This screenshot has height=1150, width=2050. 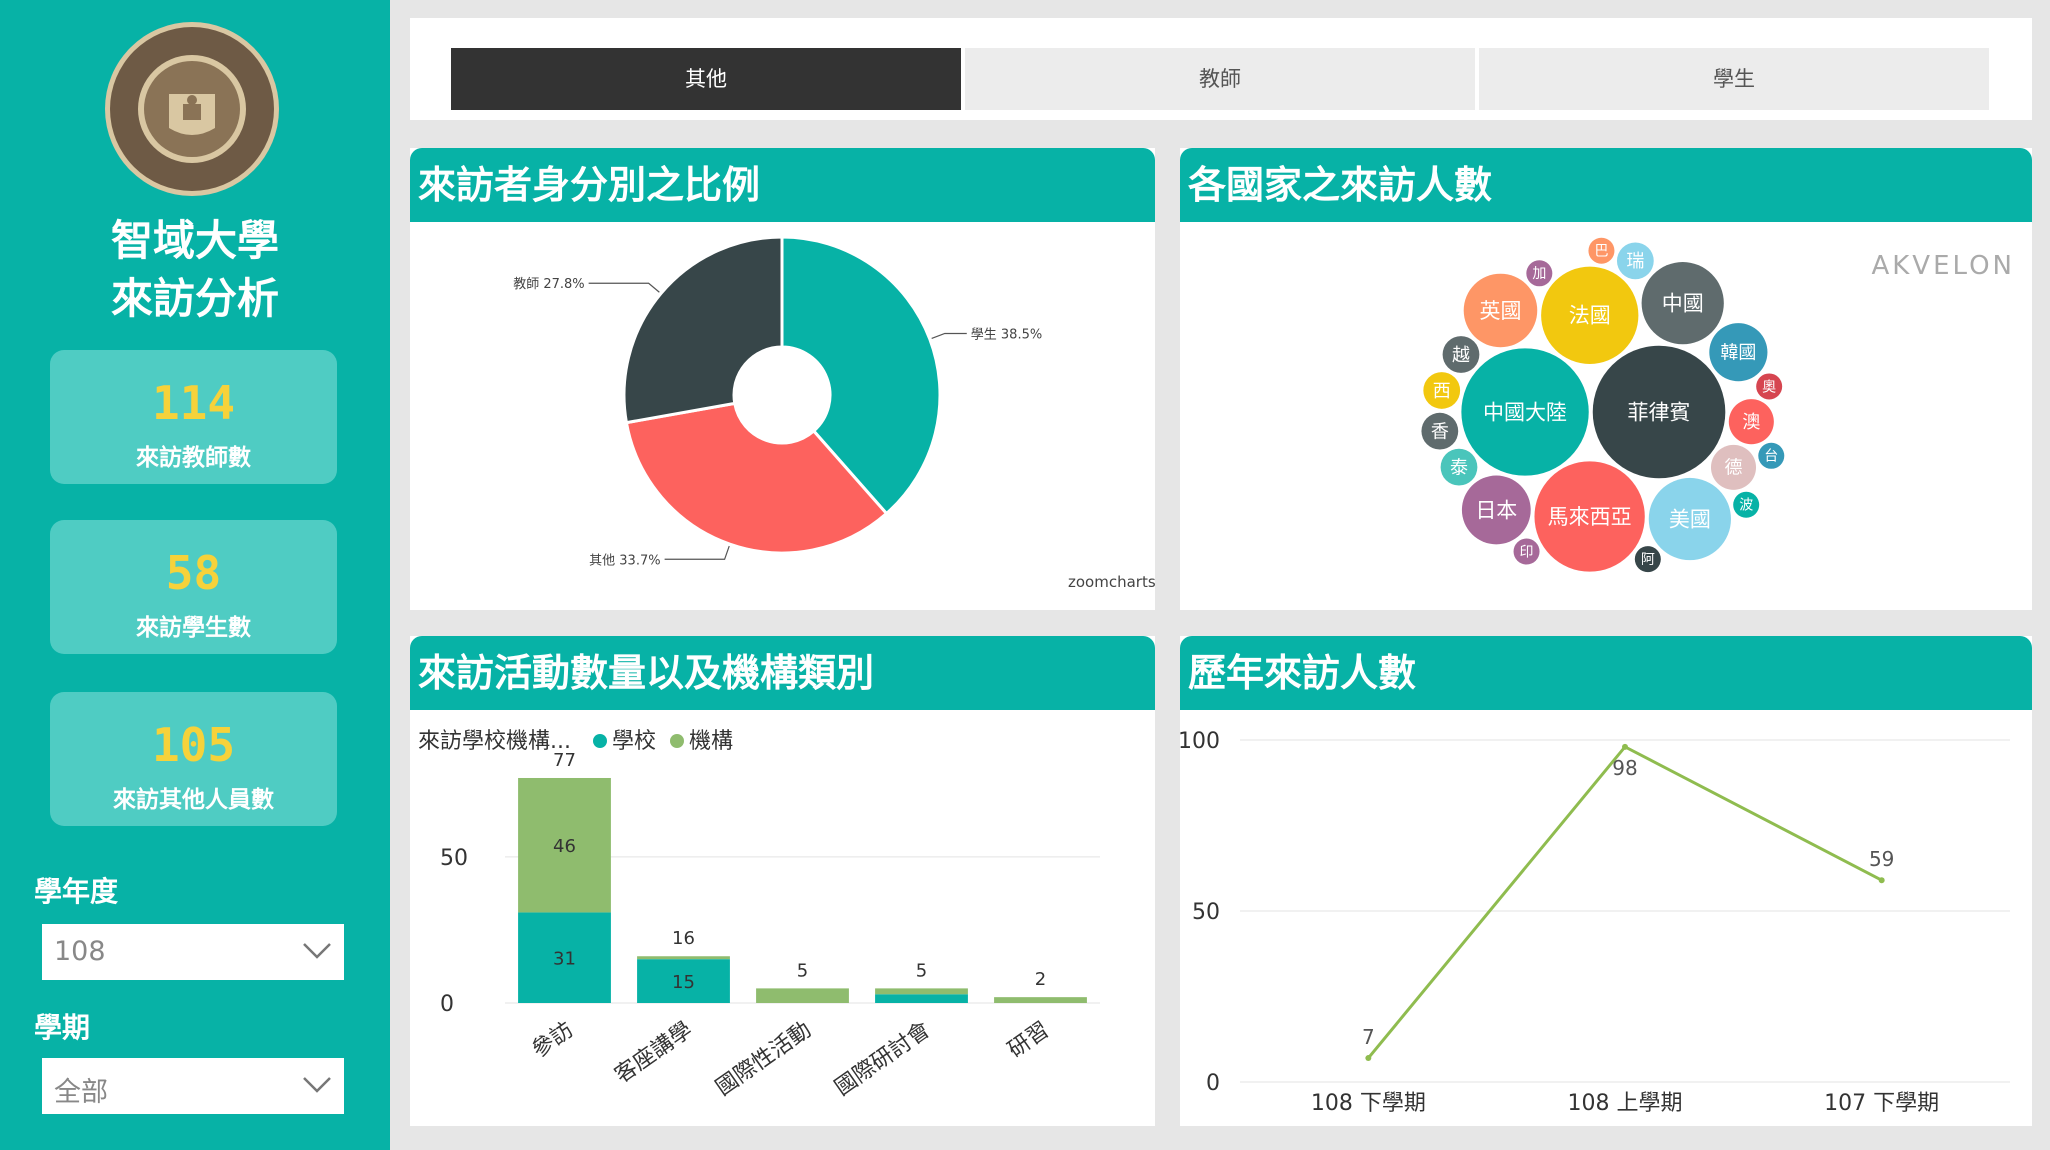 What do you see at coordinates (564, 959) in the screenshot?
I see `bar-segment-label: 31` at bounding box center [564, 959].